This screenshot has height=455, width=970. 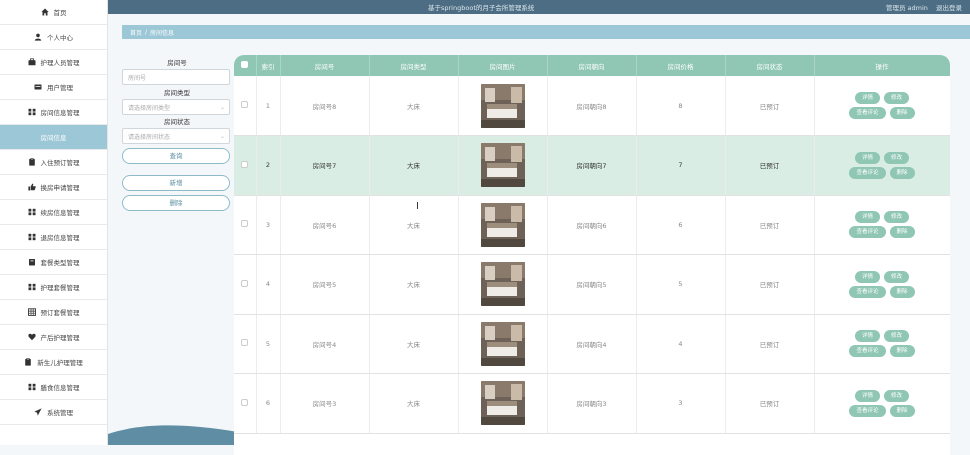 I want to click on orientation-cell: 房间朝向7, so click(x=592, y=165).